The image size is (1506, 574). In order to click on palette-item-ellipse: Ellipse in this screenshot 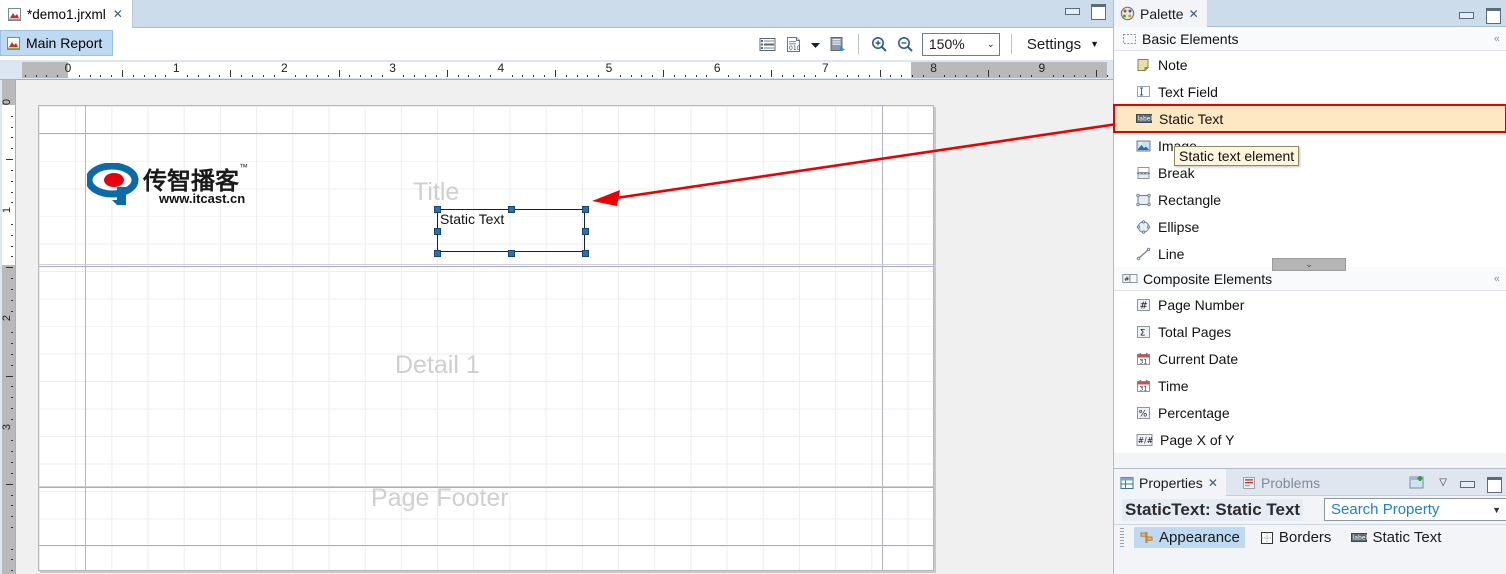, I will do `click(1310, 226)`.